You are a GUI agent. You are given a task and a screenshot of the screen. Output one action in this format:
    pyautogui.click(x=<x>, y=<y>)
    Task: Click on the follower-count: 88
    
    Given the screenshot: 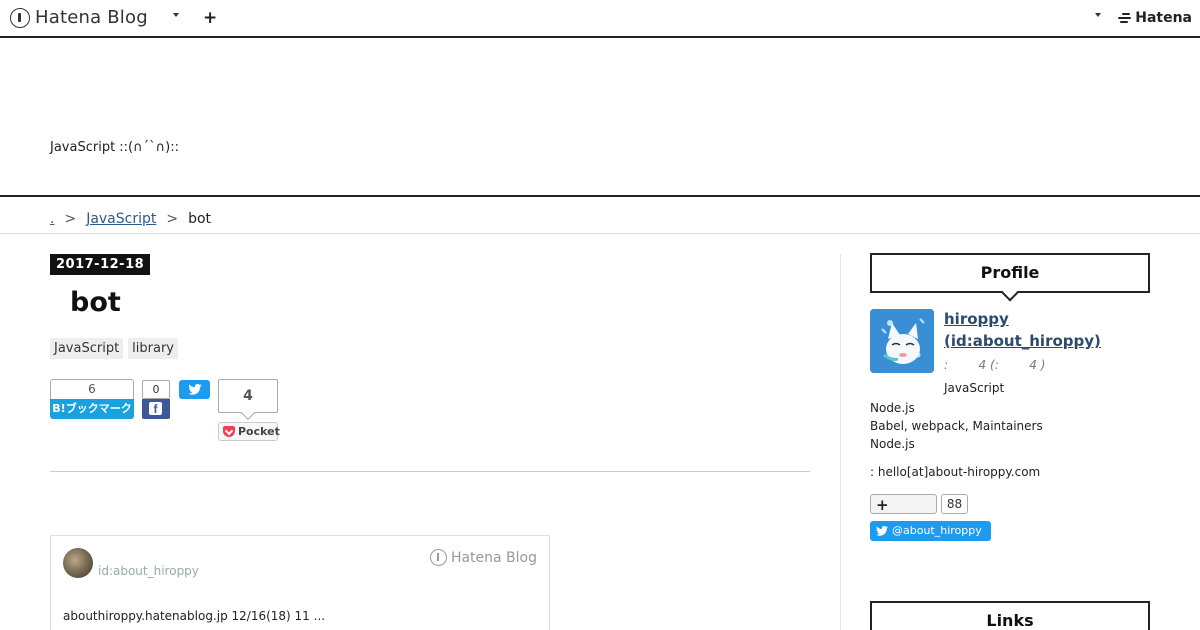 What is the action you would take?
    pyautogui.click(x=954, y=504)
    